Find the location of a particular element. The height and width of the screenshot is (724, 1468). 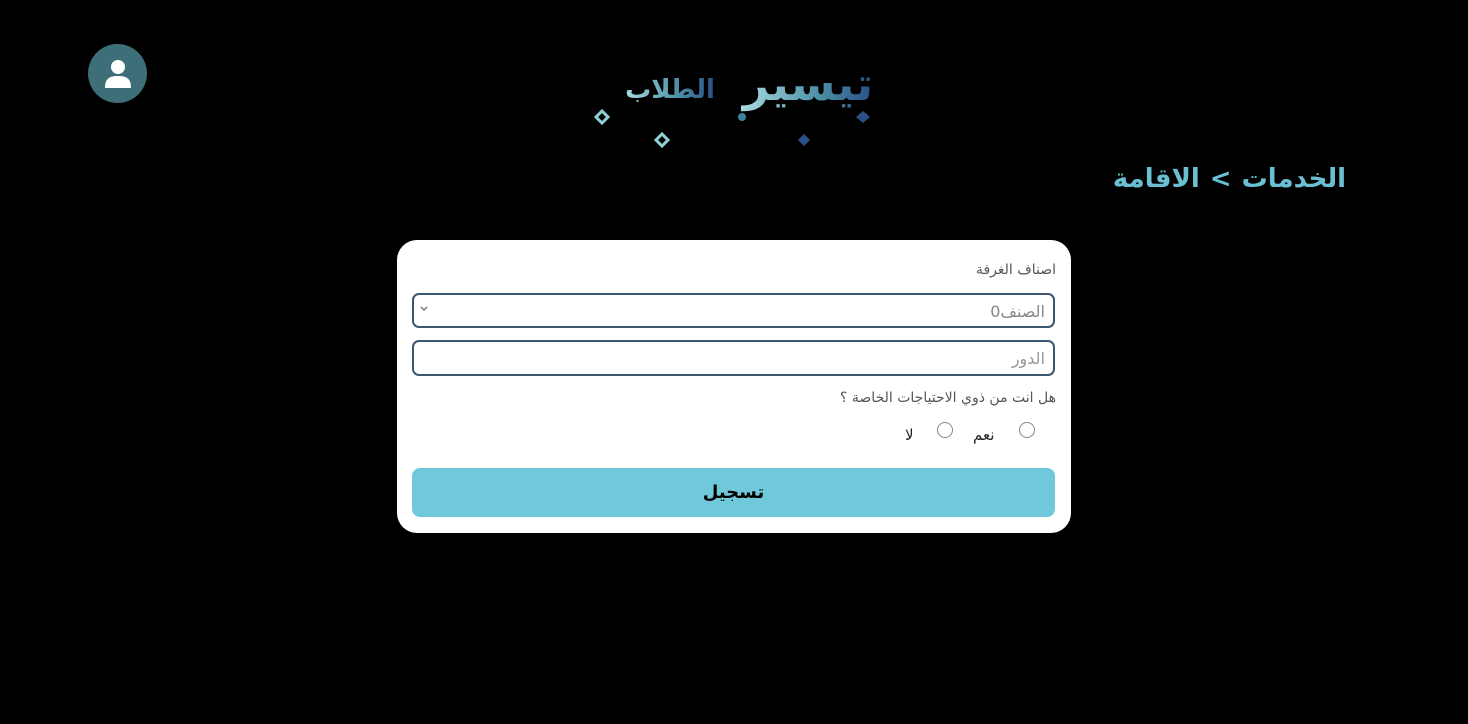

profile-avatar-button is located at coordinates (117, 73).